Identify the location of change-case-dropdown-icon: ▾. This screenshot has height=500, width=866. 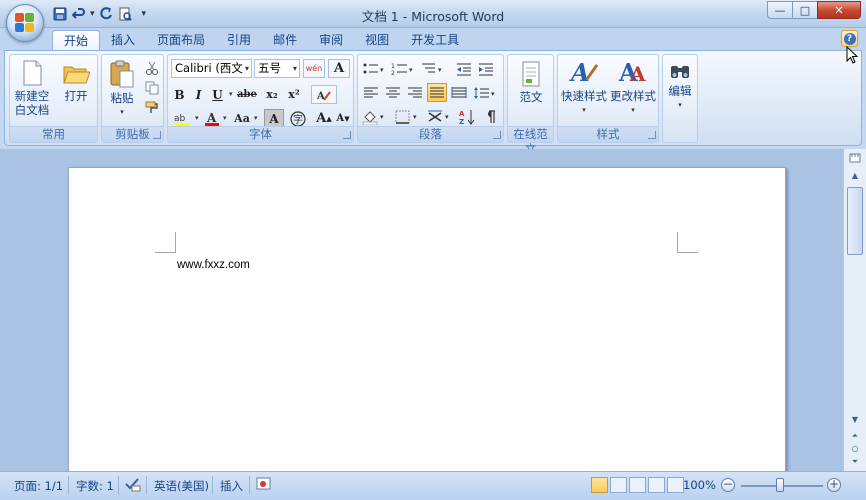
(256, 118).